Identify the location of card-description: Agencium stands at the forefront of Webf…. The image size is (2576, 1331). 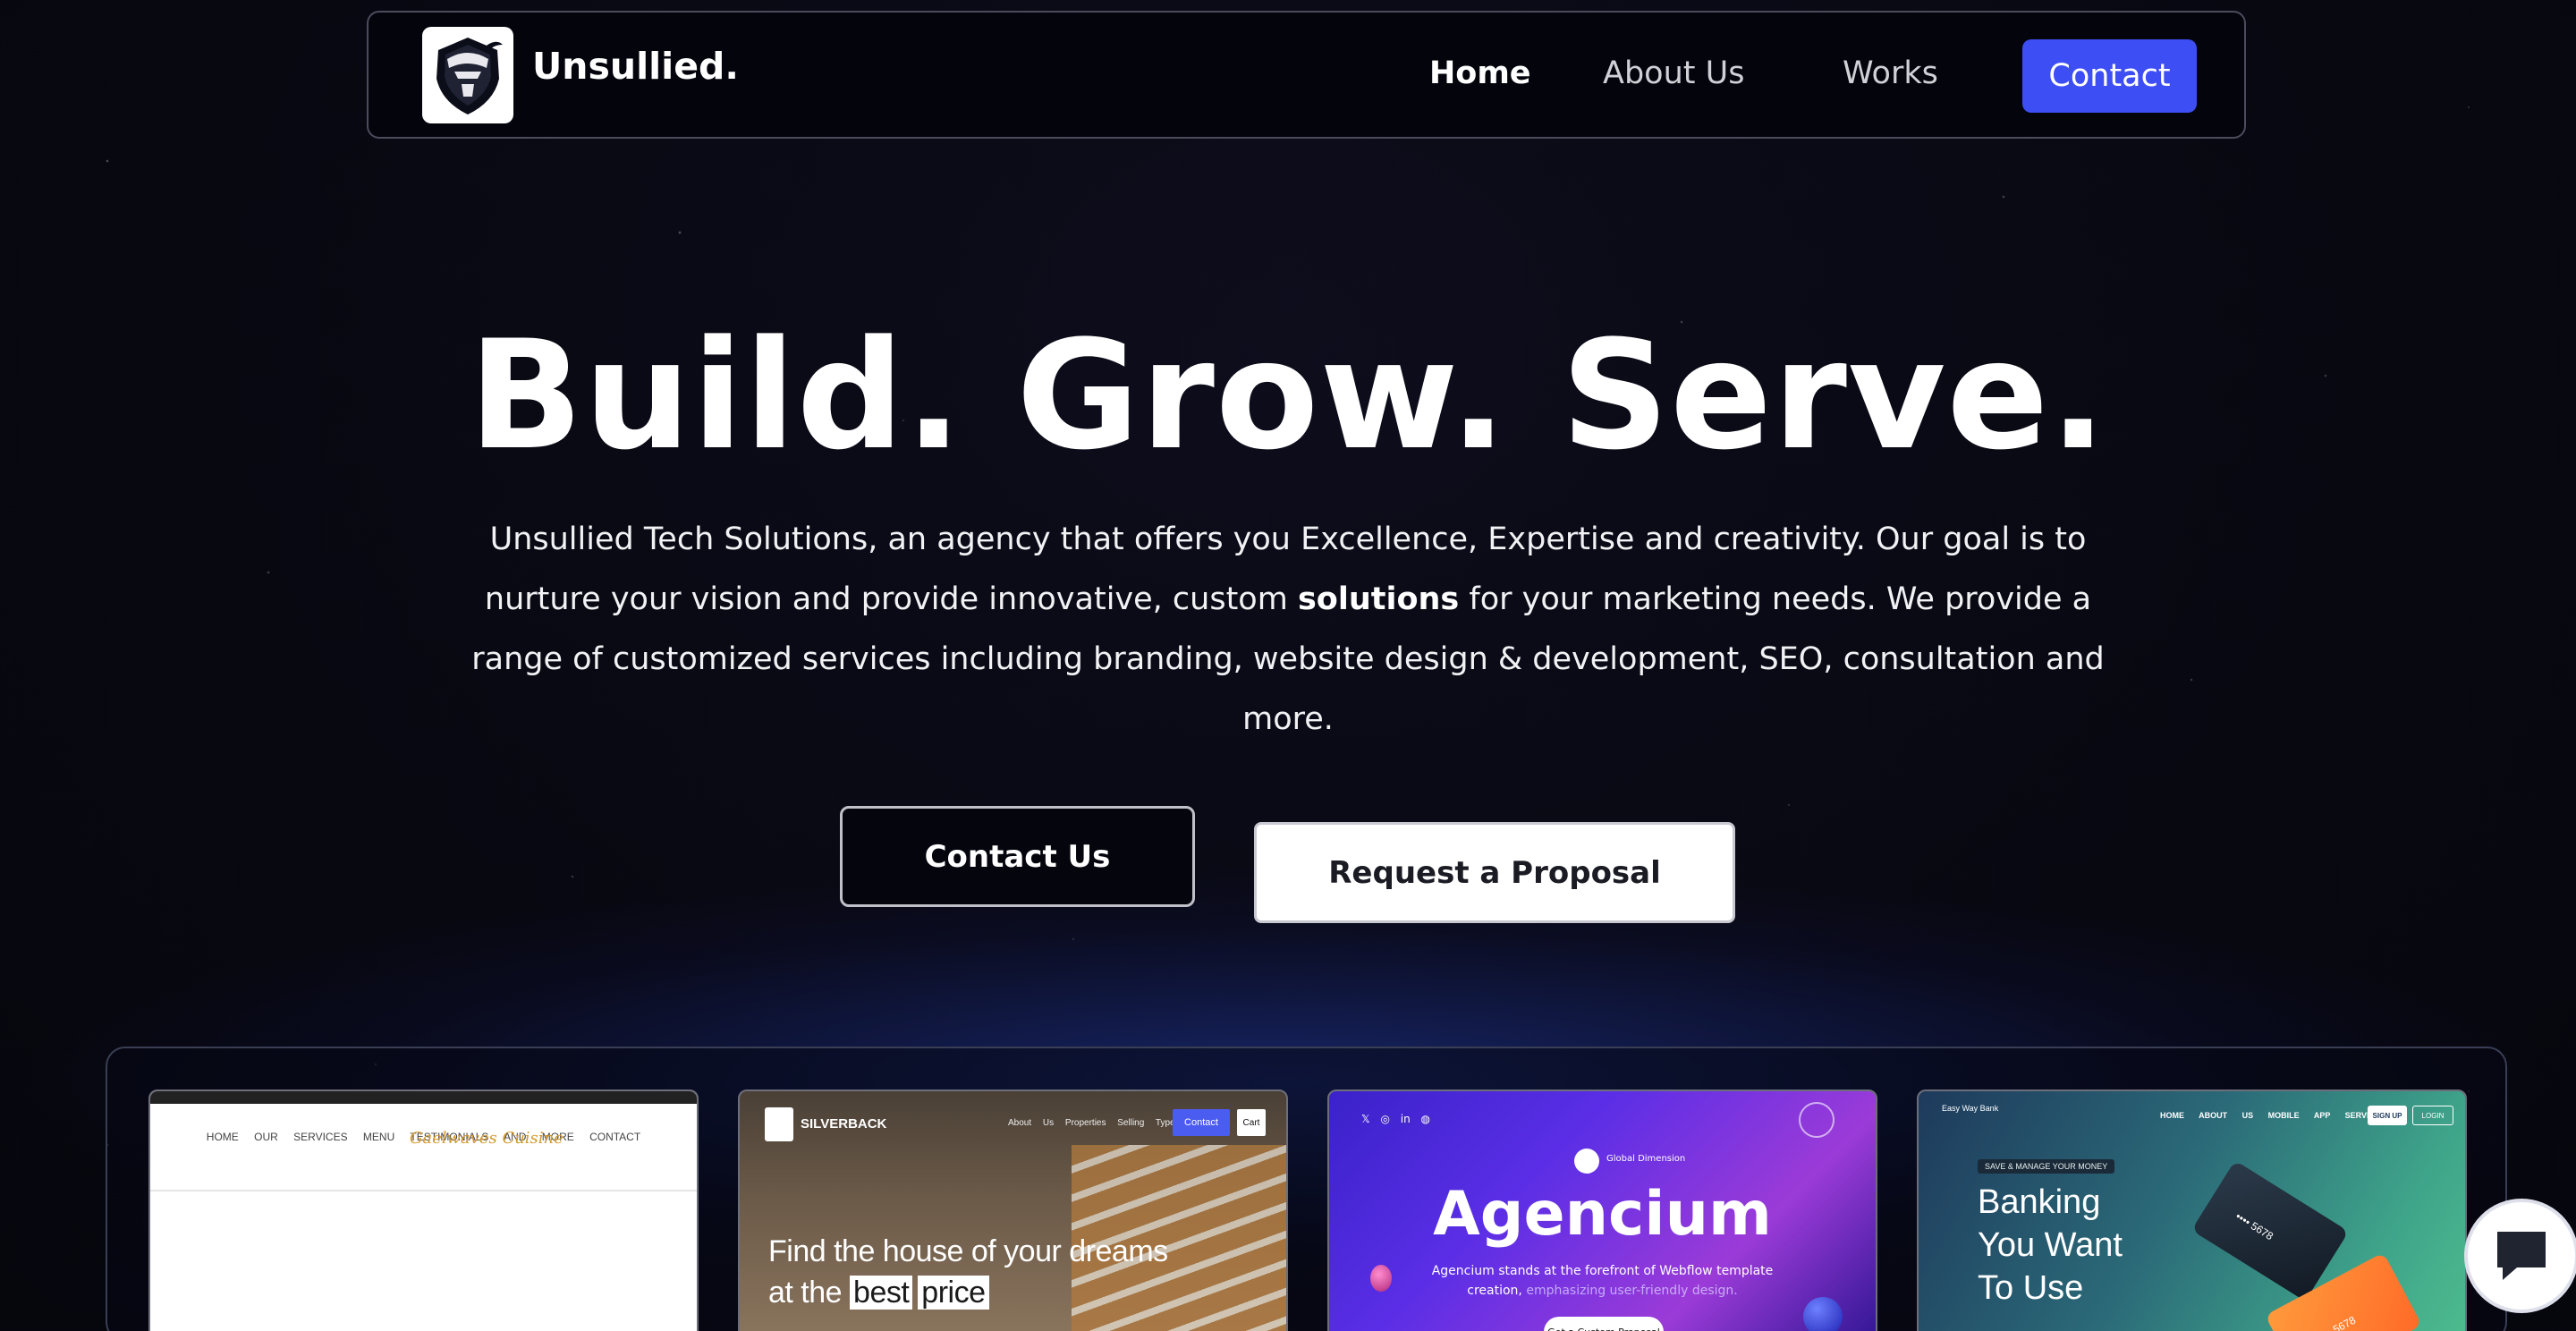
(1602, 1281).